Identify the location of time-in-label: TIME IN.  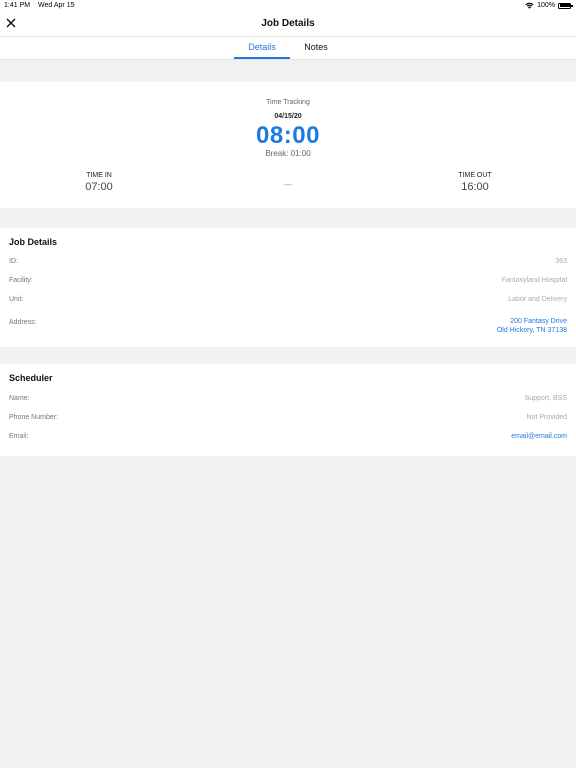
(99, 175).